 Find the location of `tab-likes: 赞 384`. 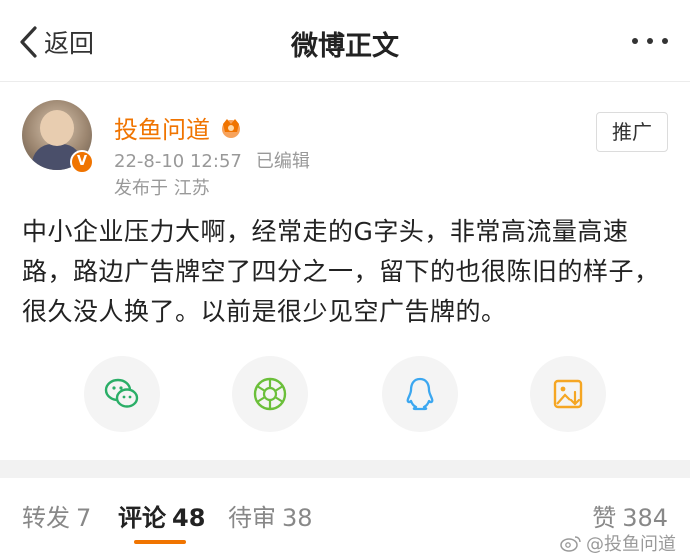

tab-likes: 赞 384 is located at coordinates (630, 515).